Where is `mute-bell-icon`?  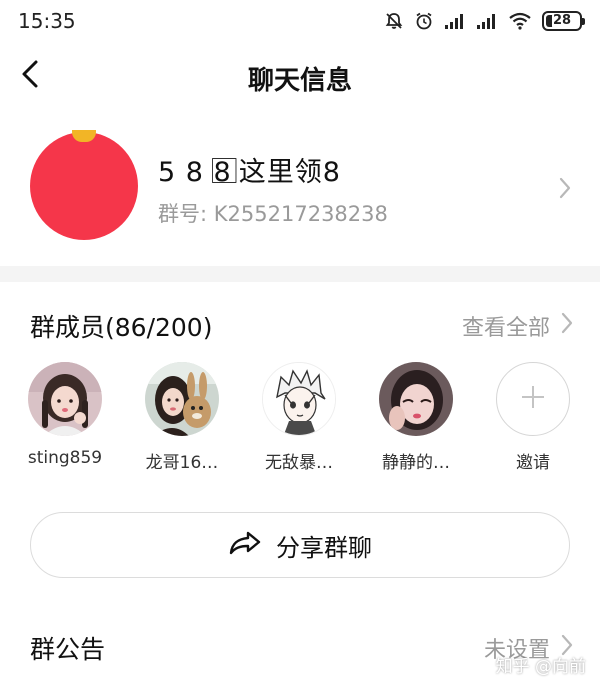
mute-bell-icon is located at coordinates (394, 21).